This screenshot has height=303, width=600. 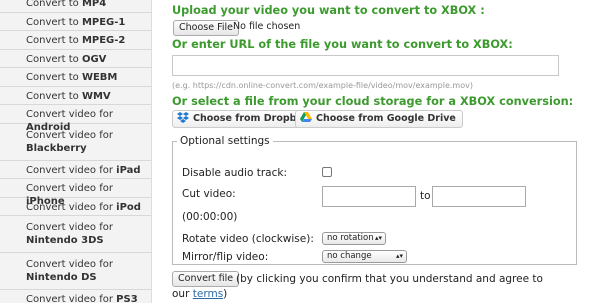 What do you see at coordinates (103, 22) in the screenshot?
I see `sidebar-item-format: MPEG-1` at bounding box center [103, 22].